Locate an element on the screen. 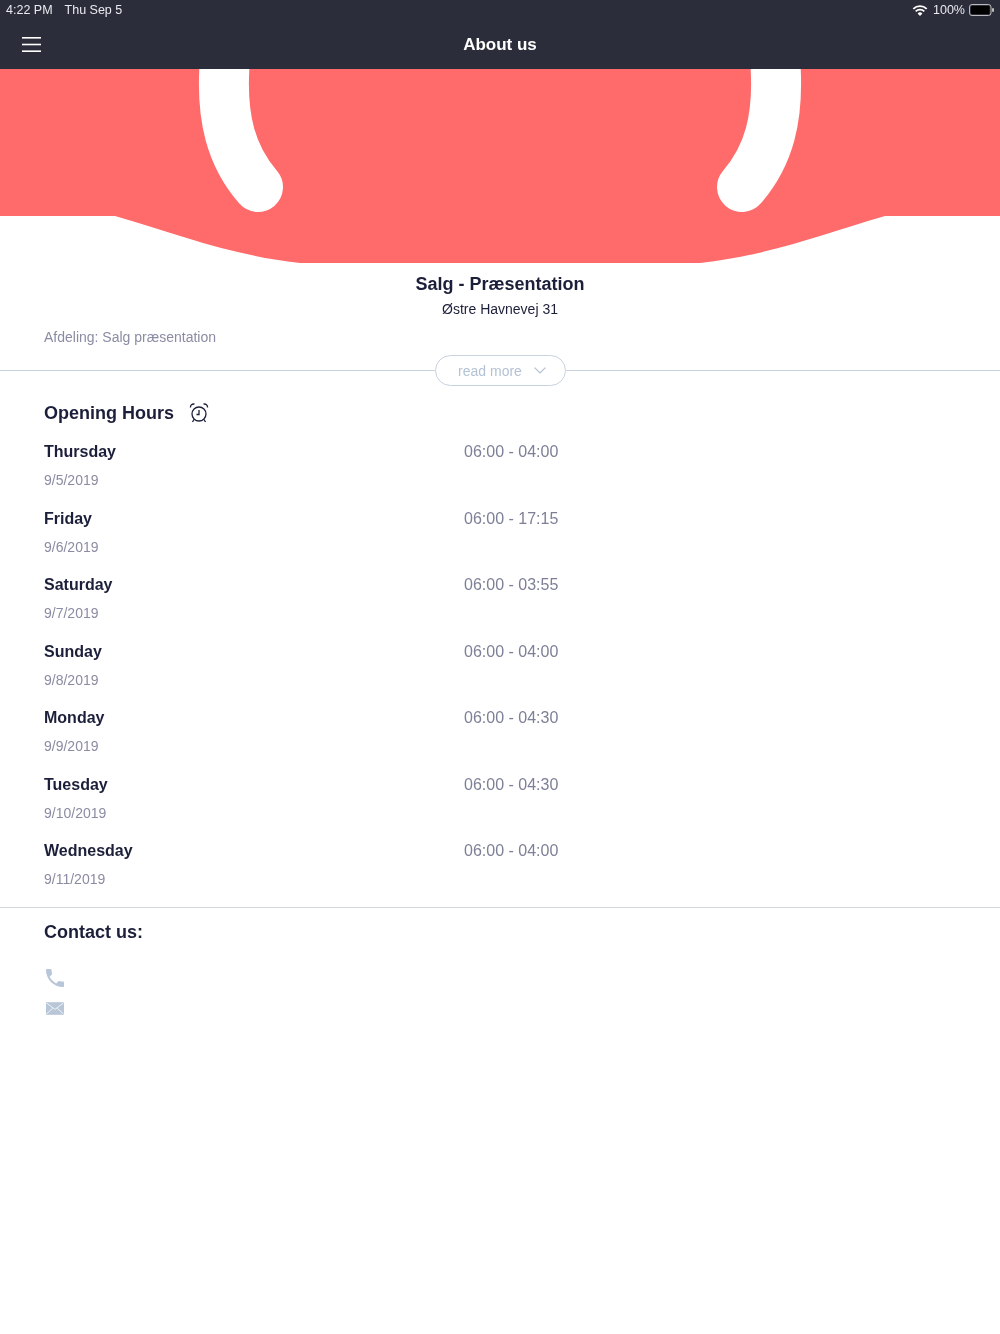 The image size is (1000, 1334). read-more-button: read more is located at coordinates (500, 370).